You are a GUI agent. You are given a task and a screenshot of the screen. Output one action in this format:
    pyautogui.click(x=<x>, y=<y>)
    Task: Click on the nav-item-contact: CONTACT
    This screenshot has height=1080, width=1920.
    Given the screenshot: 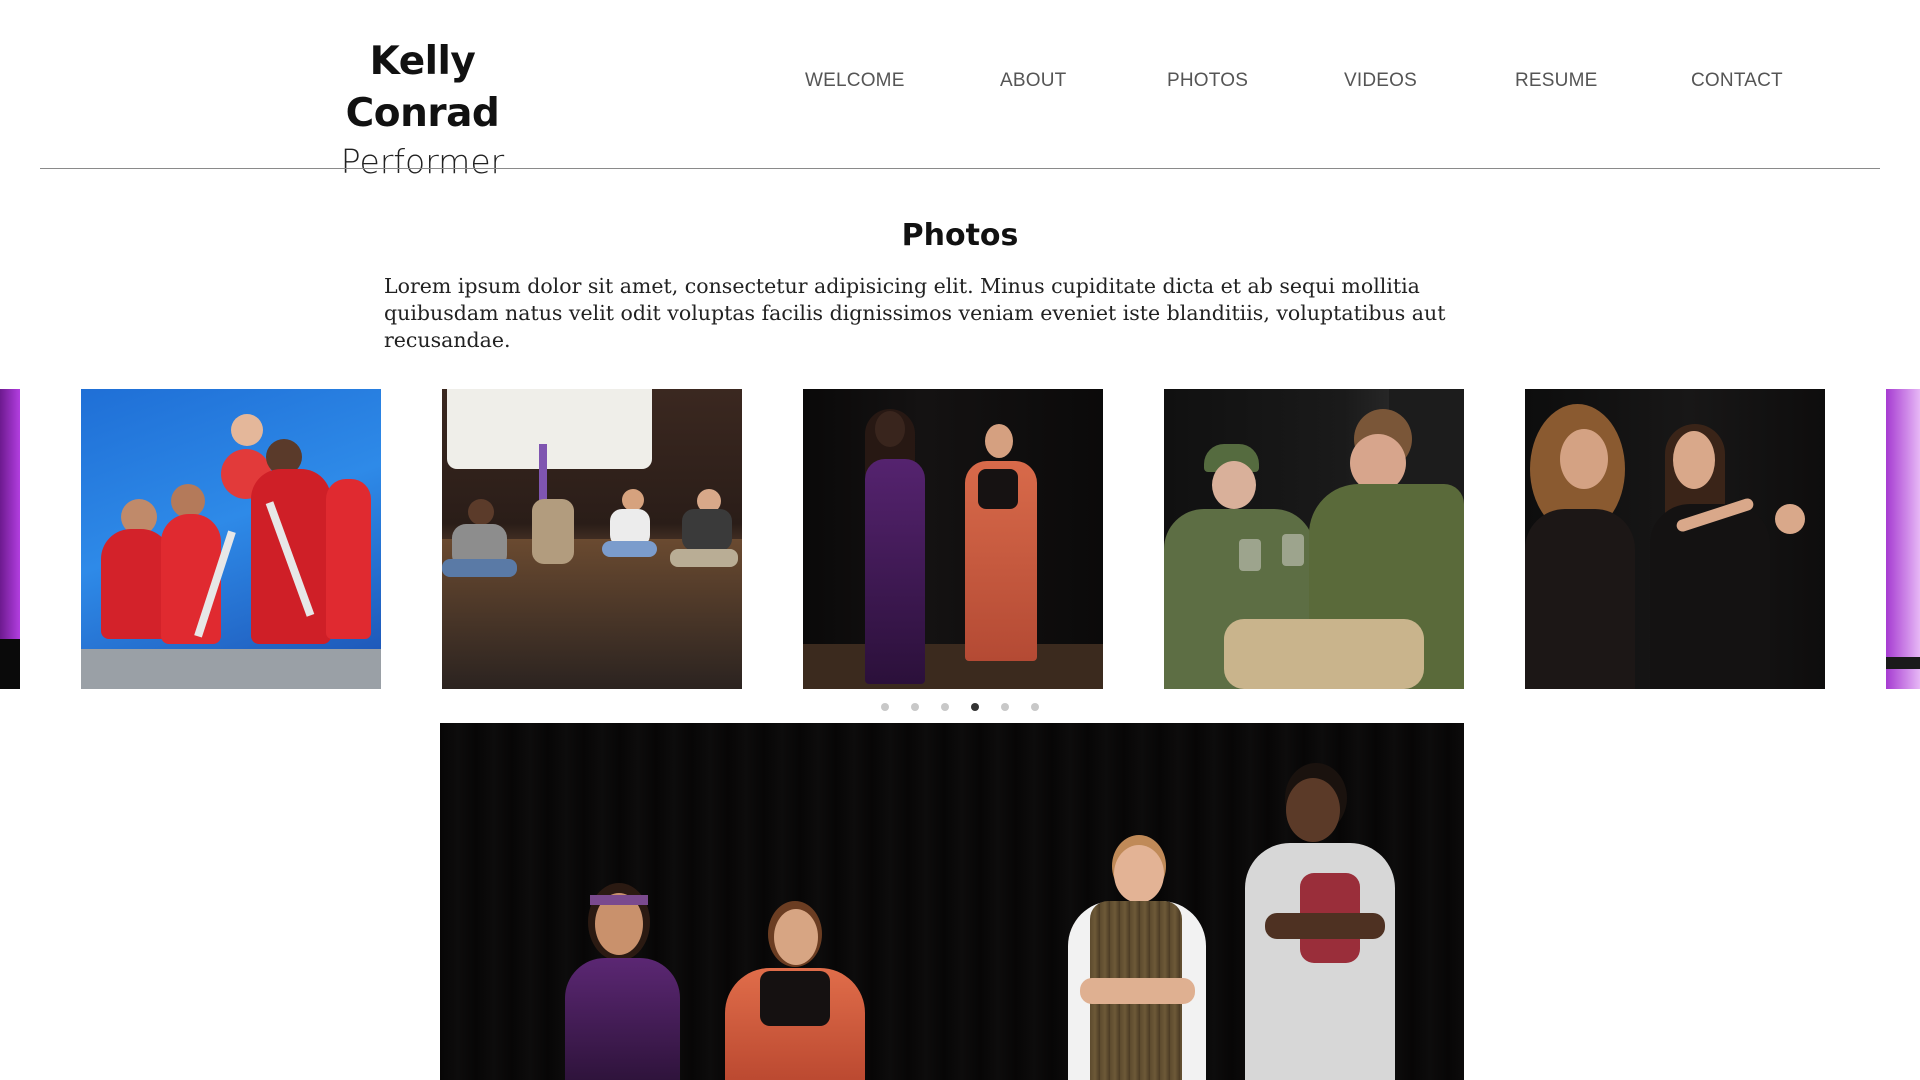 What is the action you would take?
    pyautogui.click(x=1737, y=81)
    